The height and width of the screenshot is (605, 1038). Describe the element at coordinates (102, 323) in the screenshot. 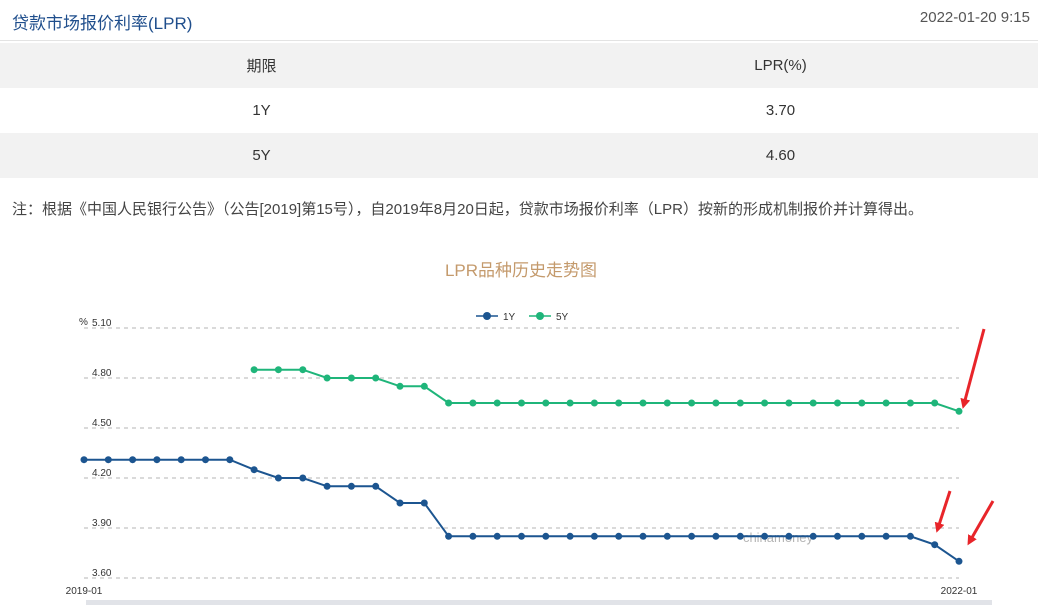

I see `y-tick-label: 5.10` at that location.